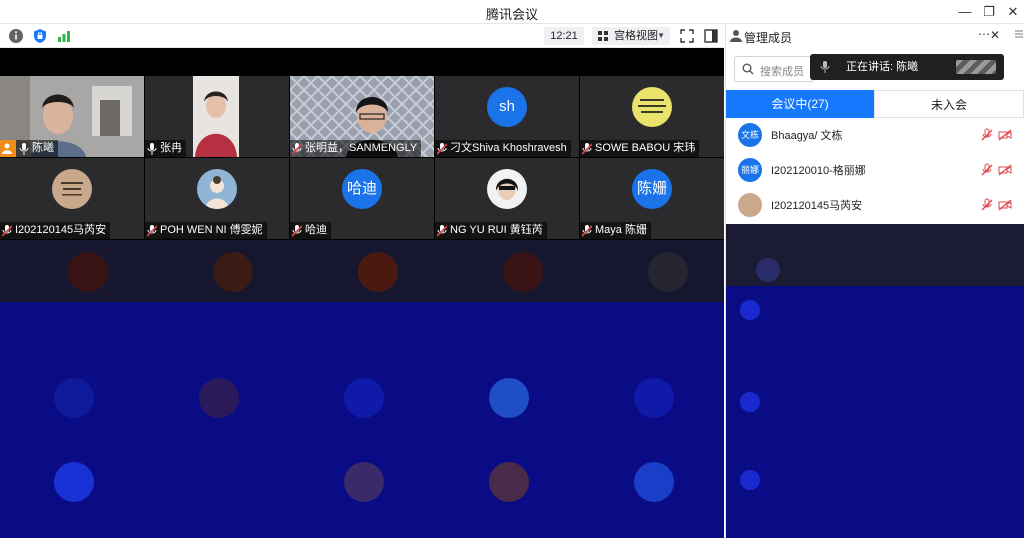  I want to click on search-placeholder: 搜索成员, so click(782, 72).